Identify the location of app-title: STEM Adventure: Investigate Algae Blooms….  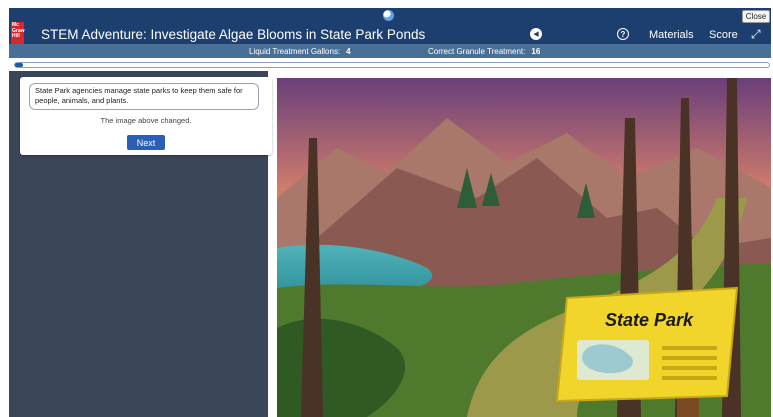
(233, 34).